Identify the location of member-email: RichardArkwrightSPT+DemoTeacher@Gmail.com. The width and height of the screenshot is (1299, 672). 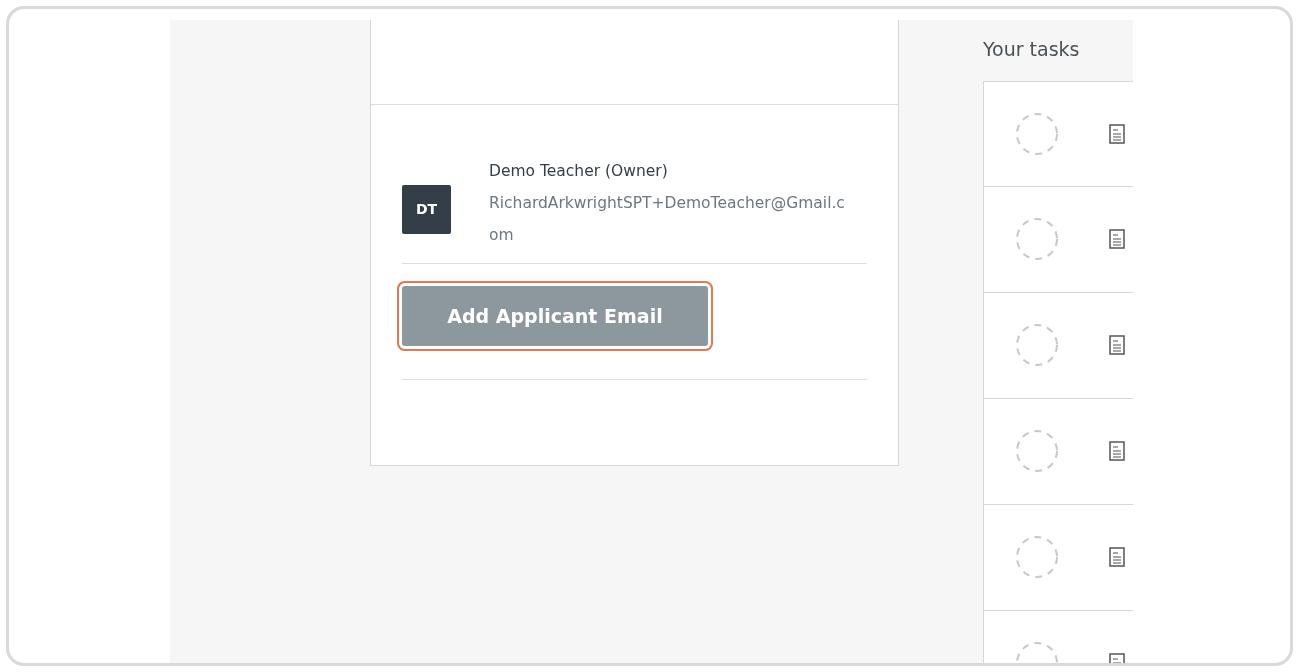
(667, 219).